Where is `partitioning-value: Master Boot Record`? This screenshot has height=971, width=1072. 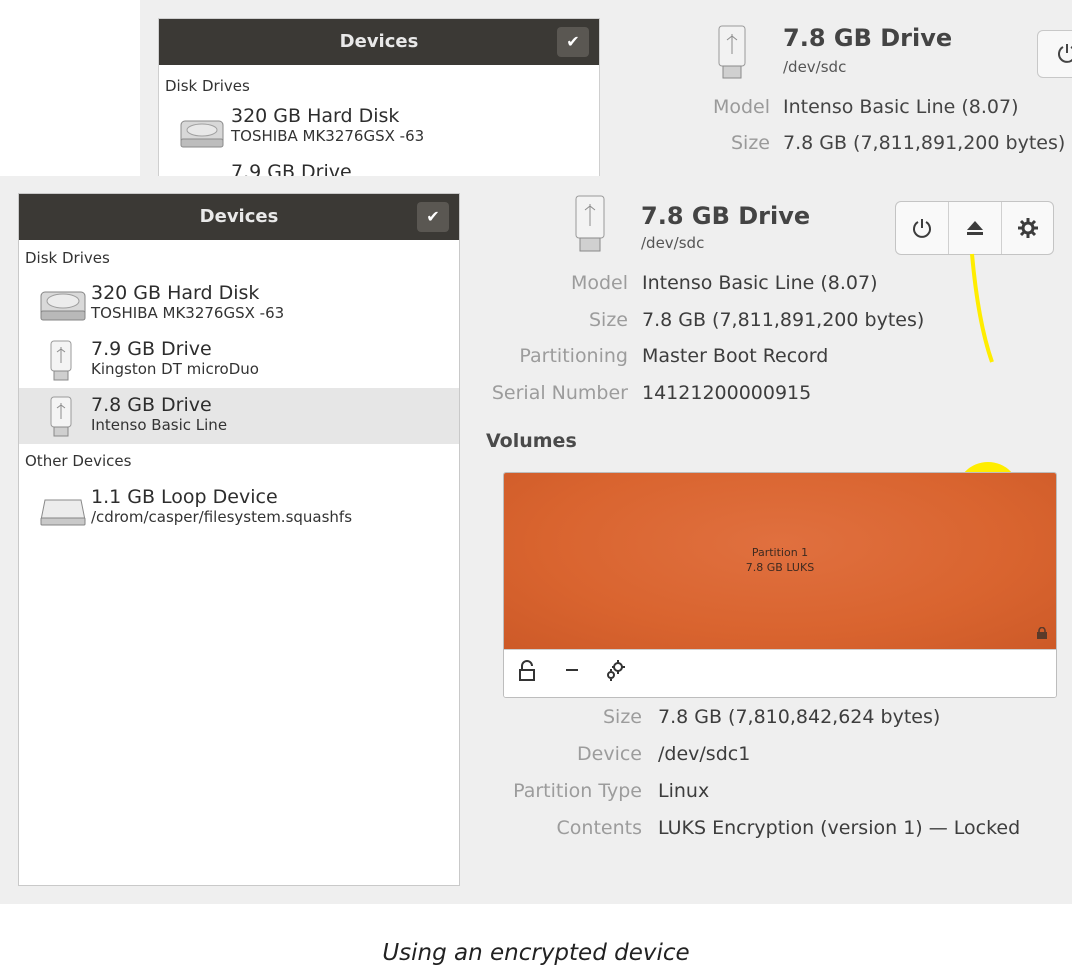 partitioning-value: Master Boot Record is located at coordinates (735, 356).